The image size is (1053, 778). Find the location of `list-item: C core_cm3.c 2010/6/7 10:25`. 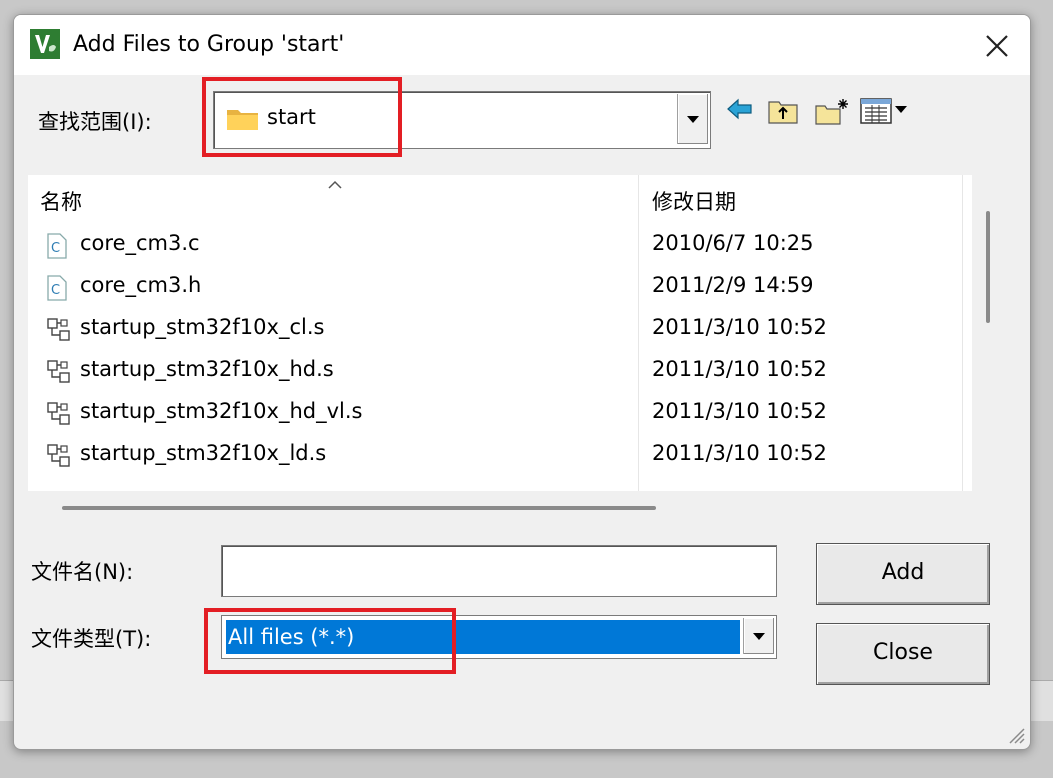

list-item: C core_cm3.c 2010/6/7 10:25 is located at coordinates (500, 246).